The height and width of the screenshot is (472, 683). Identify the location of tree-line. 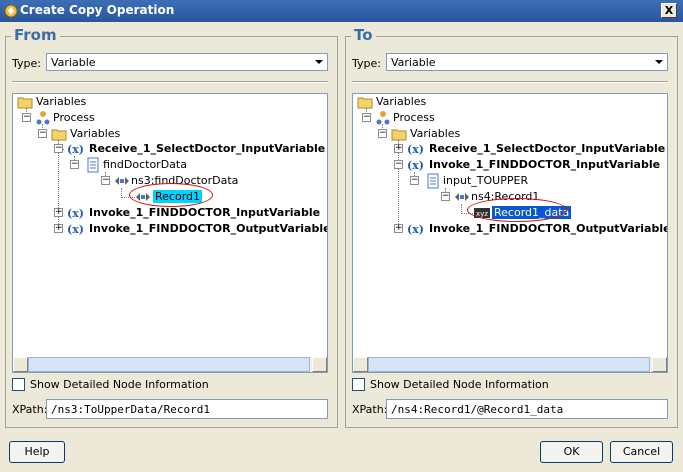
(398, 185).